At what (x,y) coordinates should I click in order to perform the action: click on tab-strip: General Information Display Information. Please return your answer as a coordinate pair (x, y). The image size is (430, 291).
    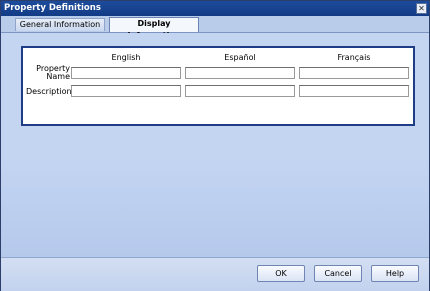
    Looking at the image, I should click on (215, 28).